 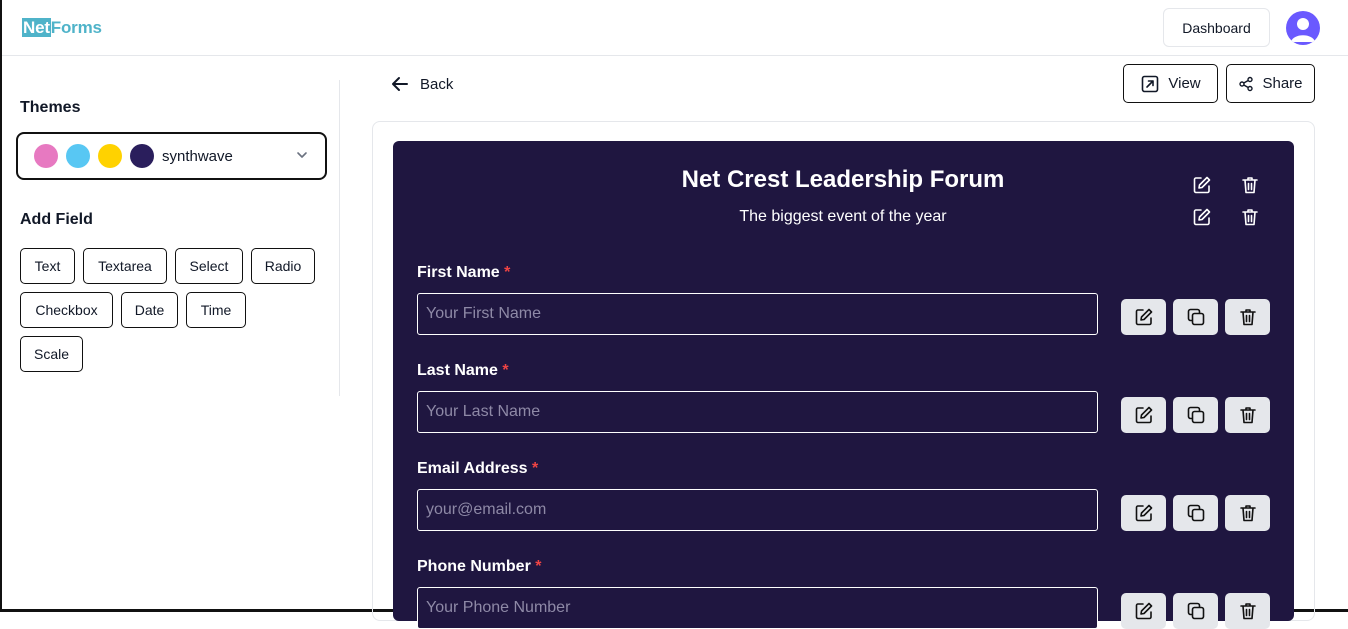 What do you see at coordinates (50, 107) in the screenshot?
I see `themes-title: Themes` at bounding box center [50, 107].